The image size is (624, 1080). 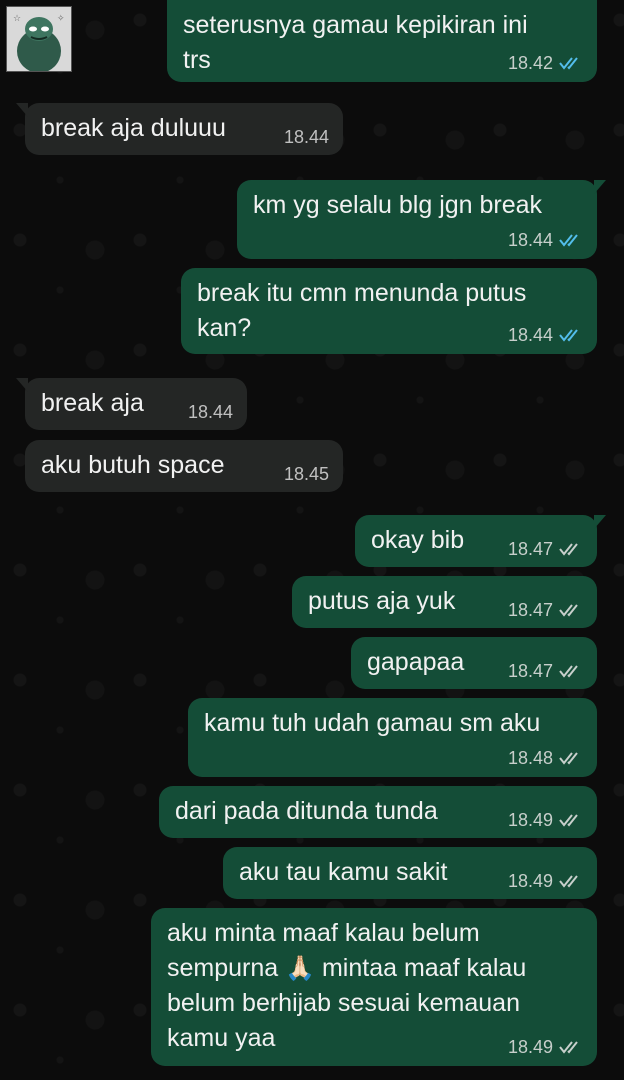 I want to click on message-text: putus aja yuk, so click(x=382, y=601).